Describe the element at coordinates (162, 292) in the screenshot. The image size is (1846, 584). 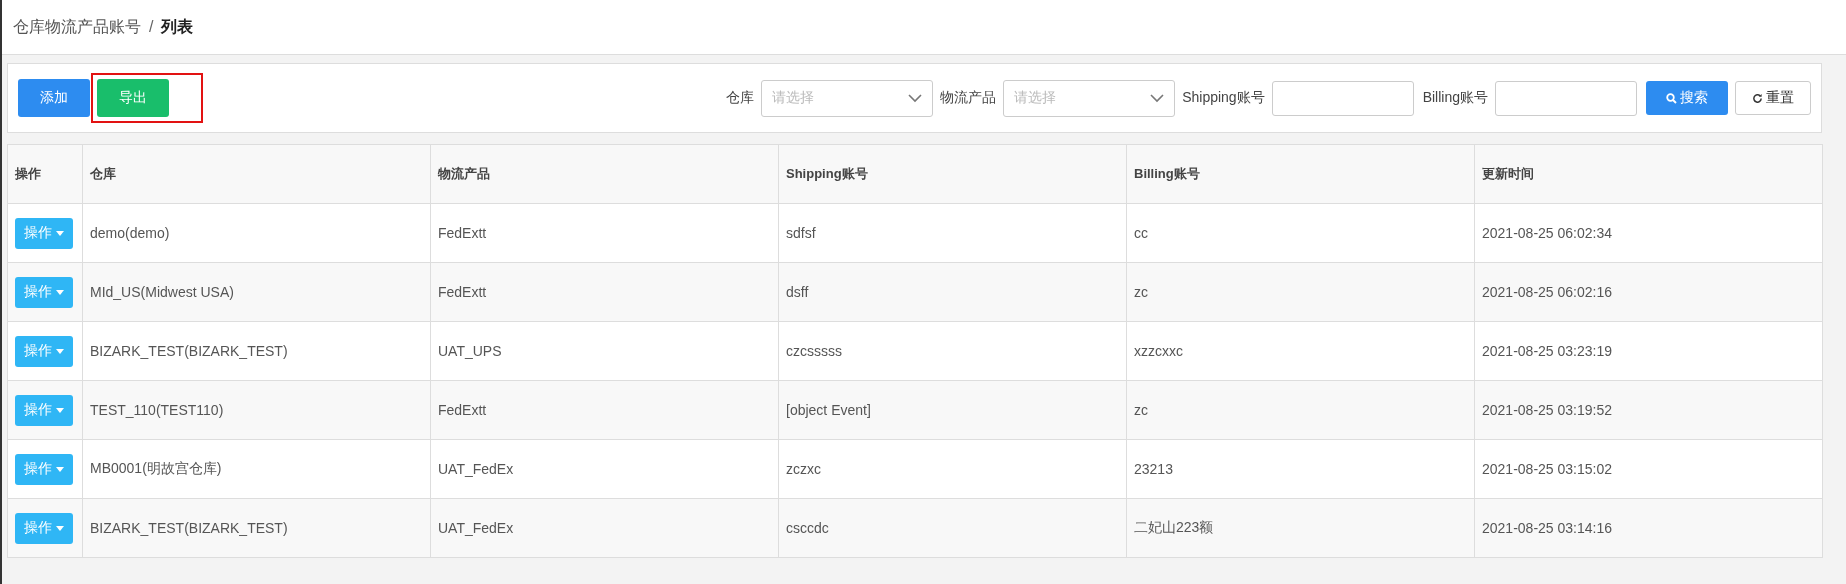
I see `table-cell: MId_US(Midwest USA)` at that location.